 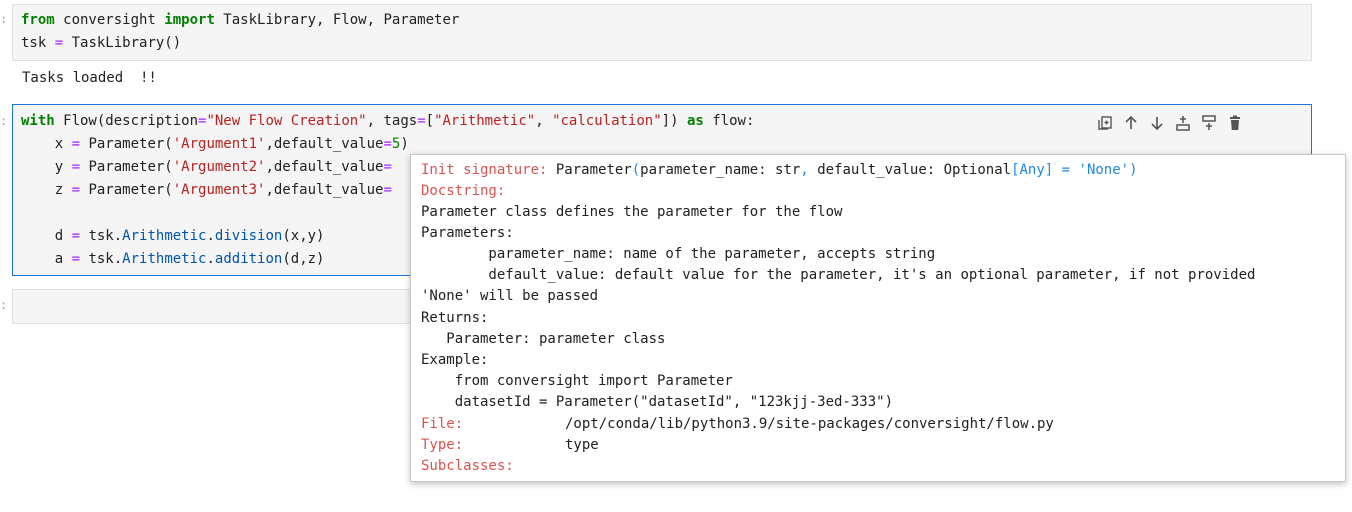 I want to click on signature-default: 'None', so click(x=1104, y=170).